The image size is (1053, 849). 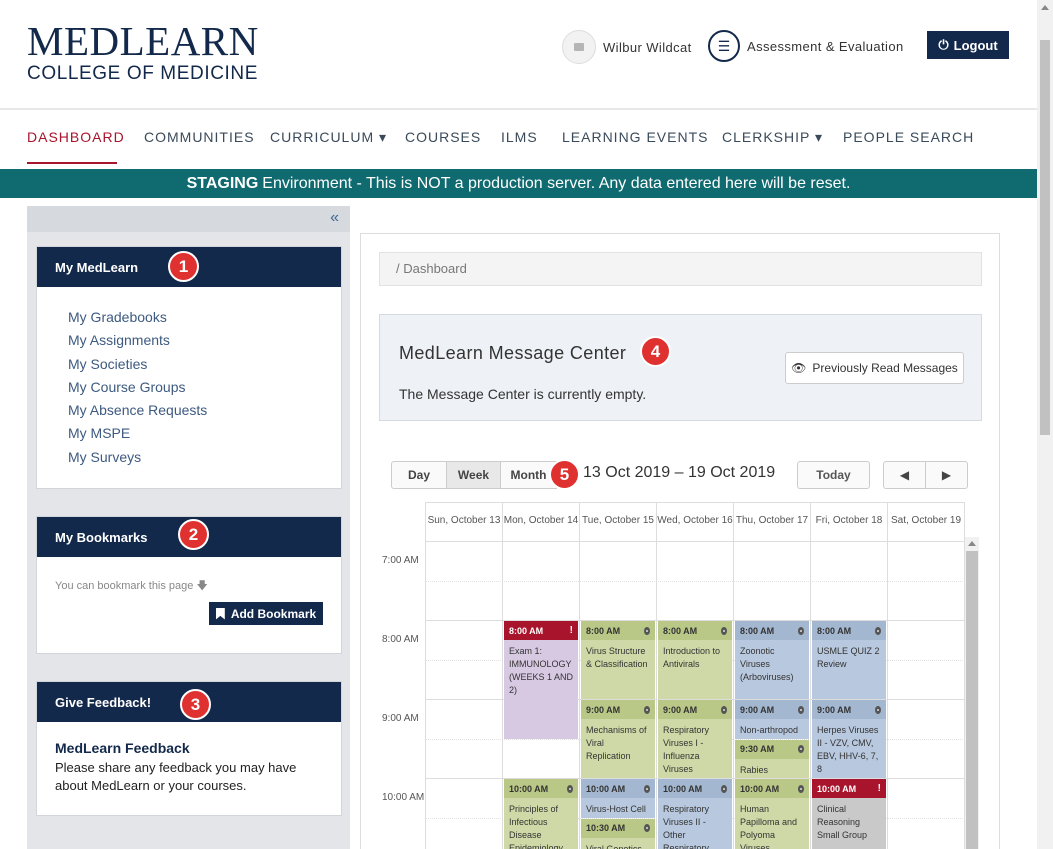 I want to click on avatar, so click(x=579, y=47).